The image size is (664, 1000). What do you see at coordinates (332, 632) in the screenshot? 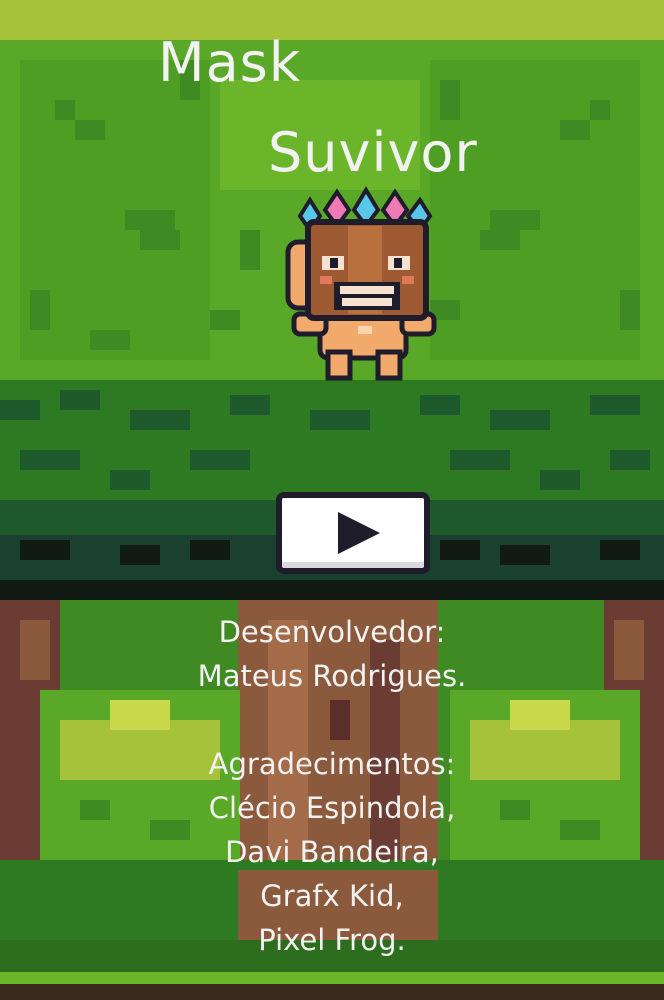
I see `developer-heading: Desenvolvedor:` at bounding box center [332, 632].